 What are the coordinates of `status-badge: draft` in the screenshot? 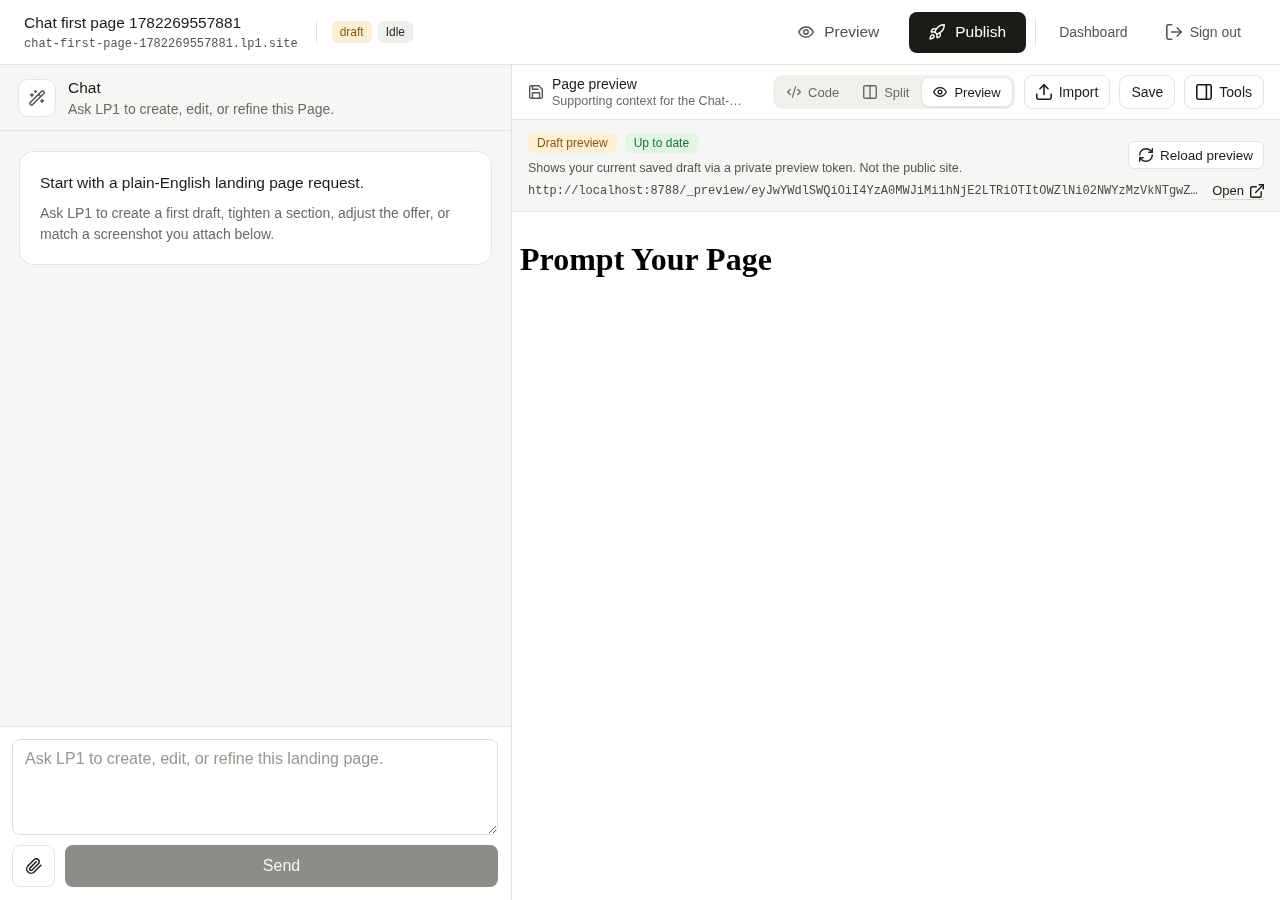 It's located at (351, 32).